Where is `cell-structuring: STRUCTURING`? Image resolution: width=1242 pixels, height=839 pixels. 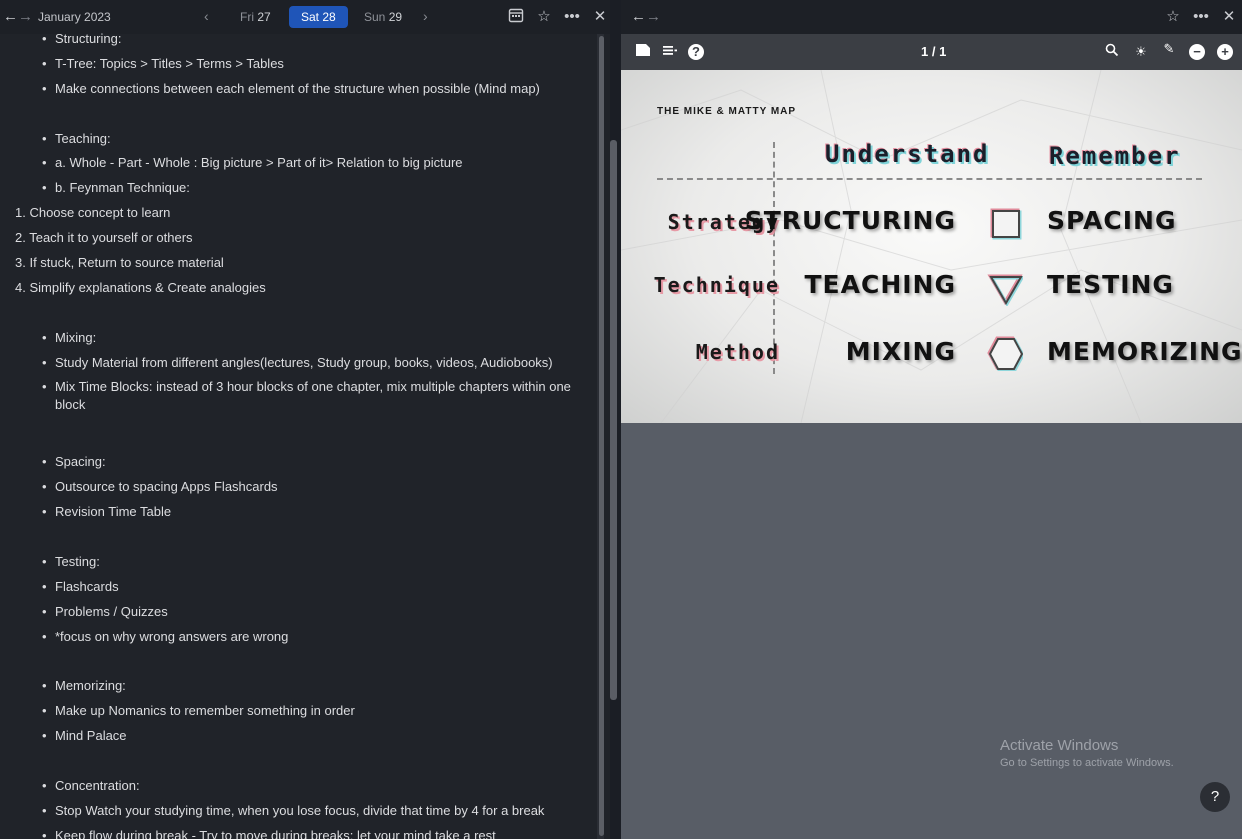
cell-structuring: STRUCTURING is located at coordinates (850, 220).